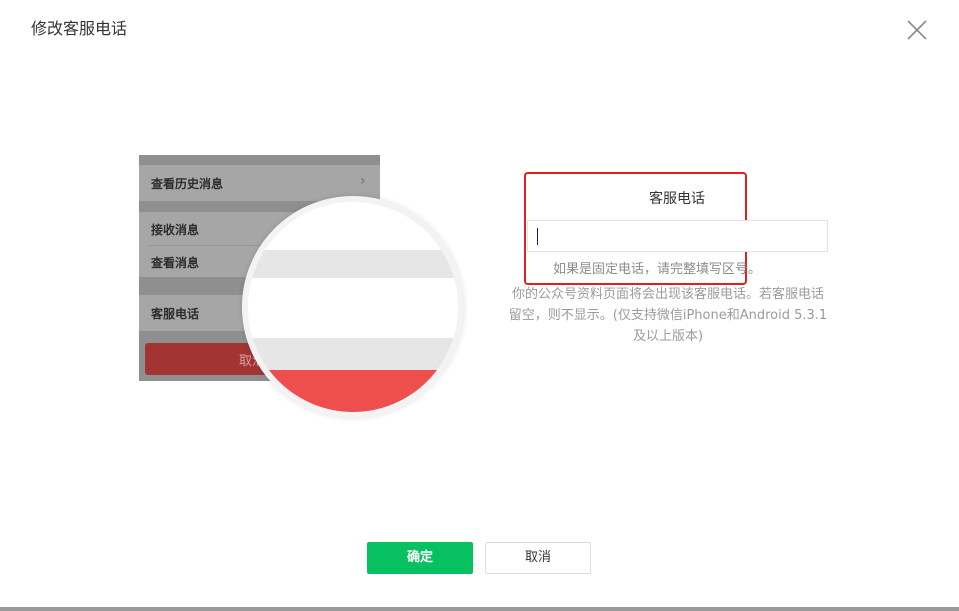 The width and height of the screenshot is (959, 611). Describe the element at coordinates (420, 558) in the screenshot. I see `confirm-button: 确定` at that location.